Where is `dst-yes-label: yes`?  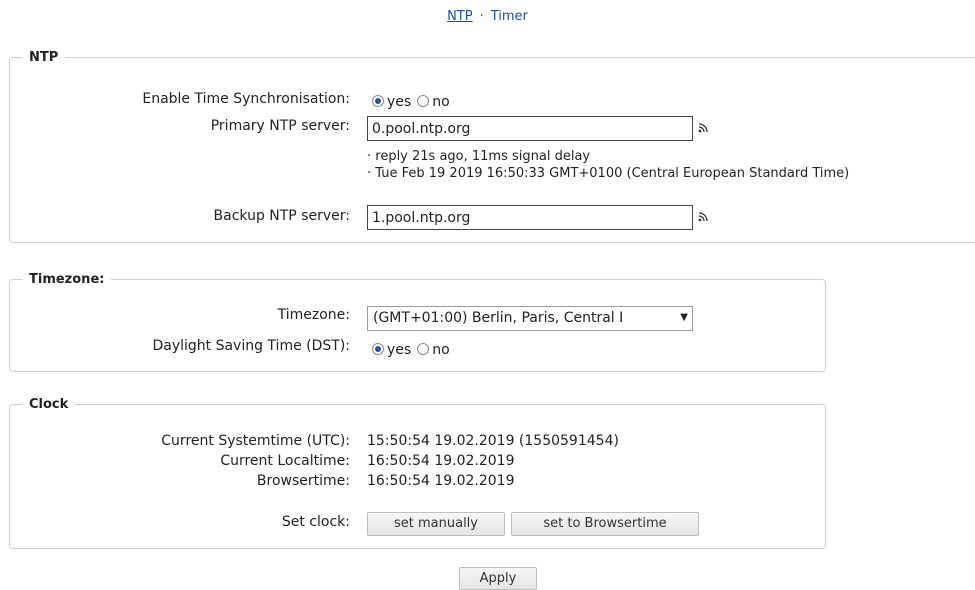
dst-yes-label: yes is located at coordinates (399, 350).